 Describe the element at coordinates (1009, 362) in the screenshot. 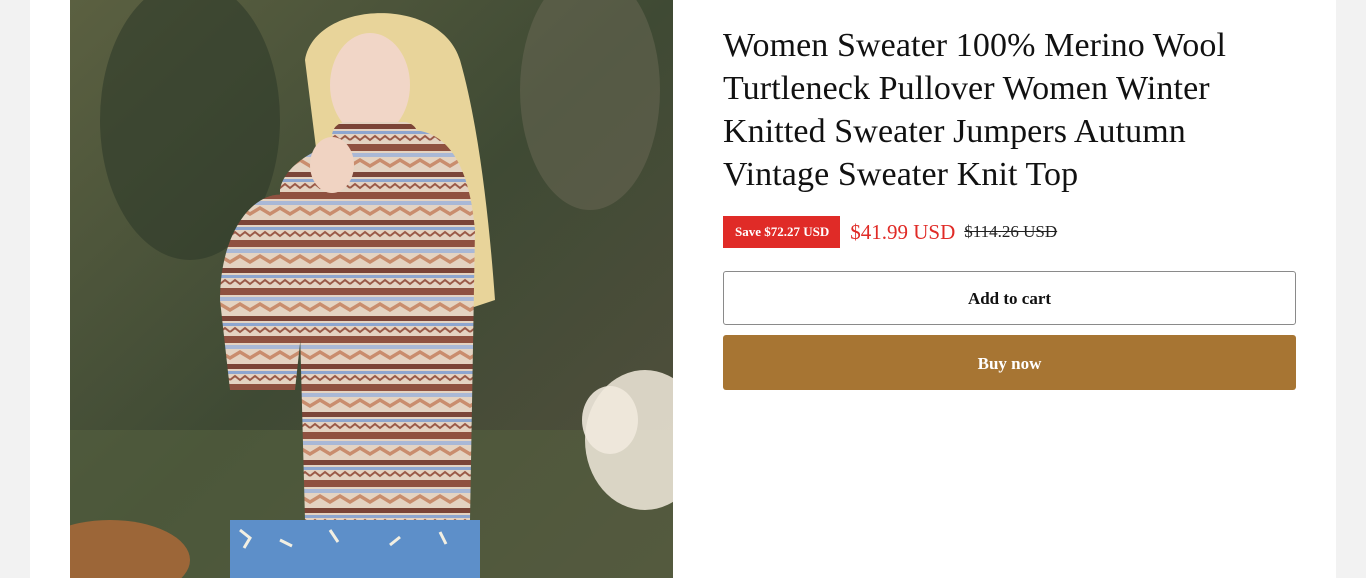

I see `buy-now-button: Buy now` at that location.